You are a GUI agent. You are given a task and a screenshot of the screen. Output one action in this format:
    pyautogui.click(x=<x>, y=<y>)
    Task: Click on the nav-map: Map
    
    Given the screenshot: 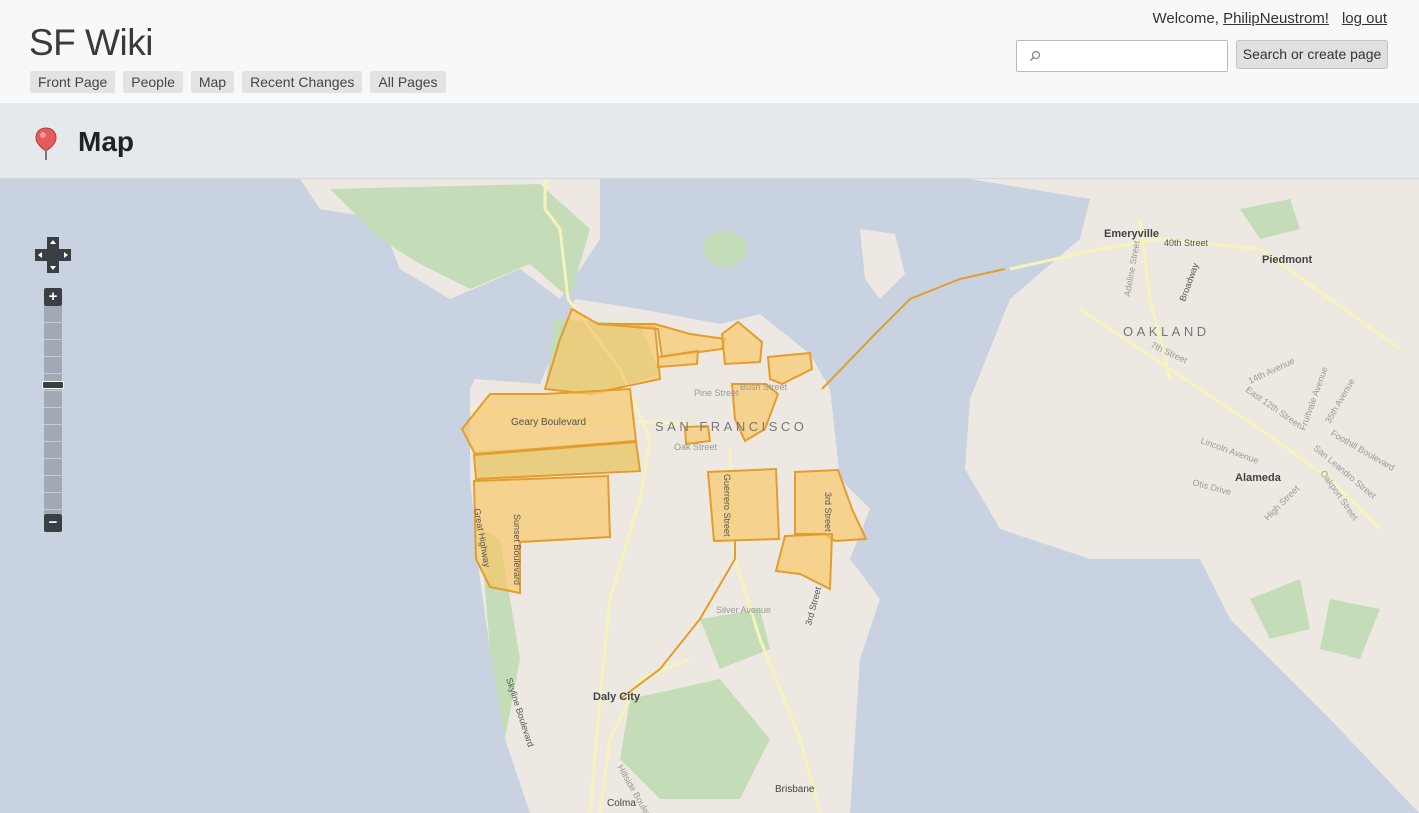 What is the action you would take?
    pyautogui.click(x=212, y=82)
    